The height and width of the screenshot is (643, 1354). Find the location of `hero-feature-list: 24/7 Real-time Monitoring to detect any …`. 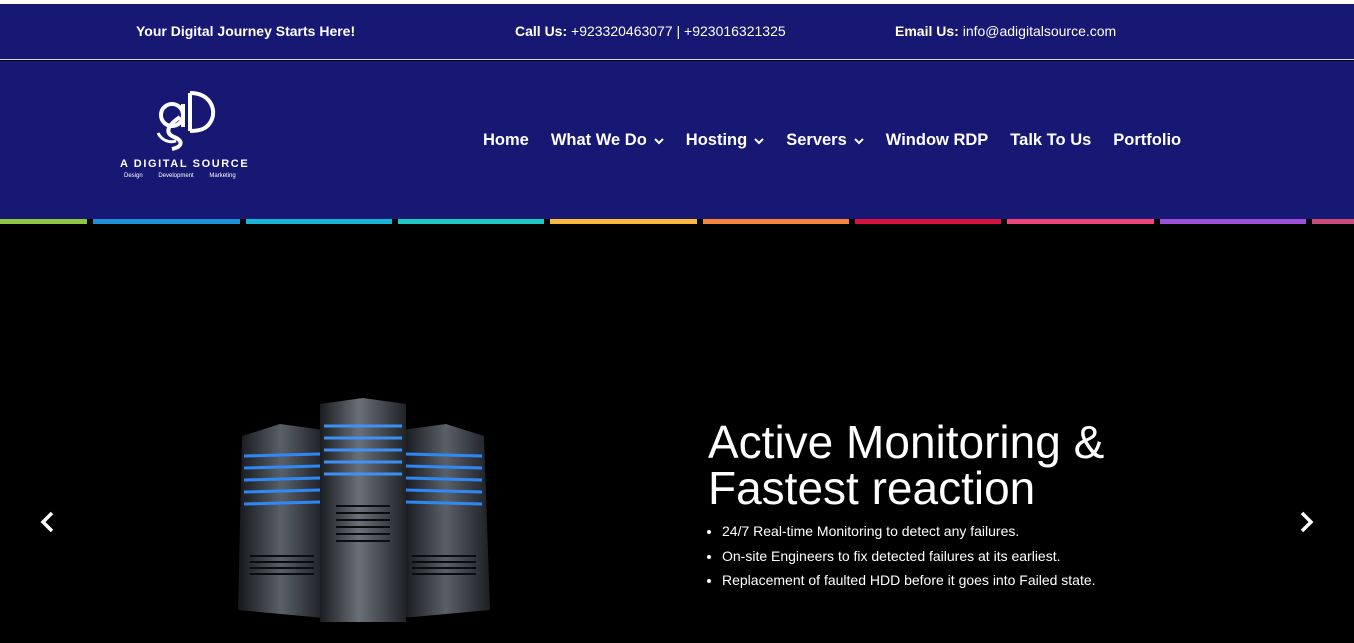

hero-feature-list: 24/7 Real-time Monitoring to detect any … is located at coordinates (902, 560).